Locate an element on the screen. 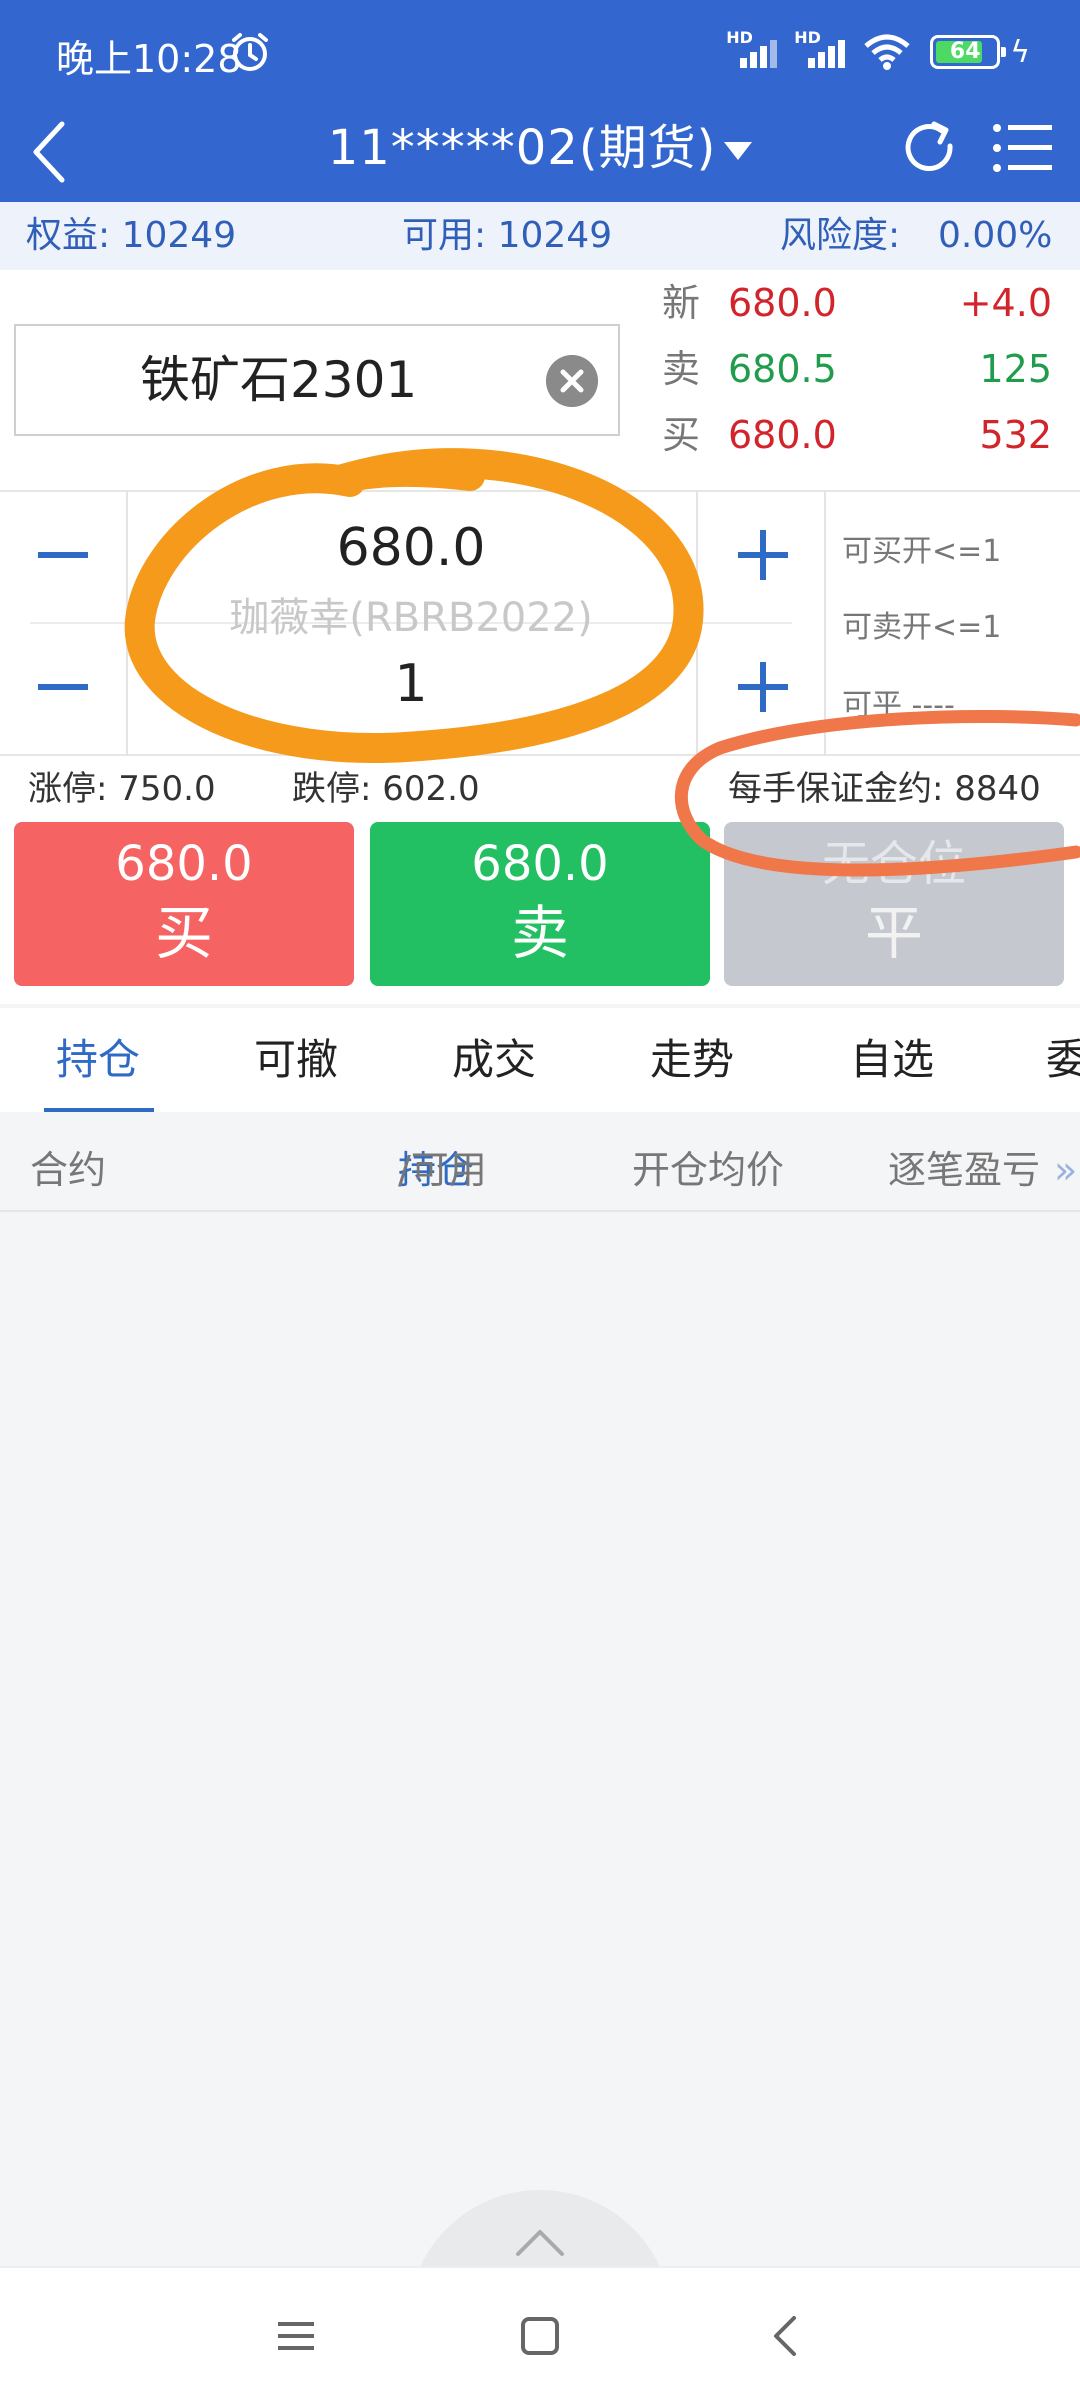  equity-label: 权益: 10249 is located at coordinates (131, 235).